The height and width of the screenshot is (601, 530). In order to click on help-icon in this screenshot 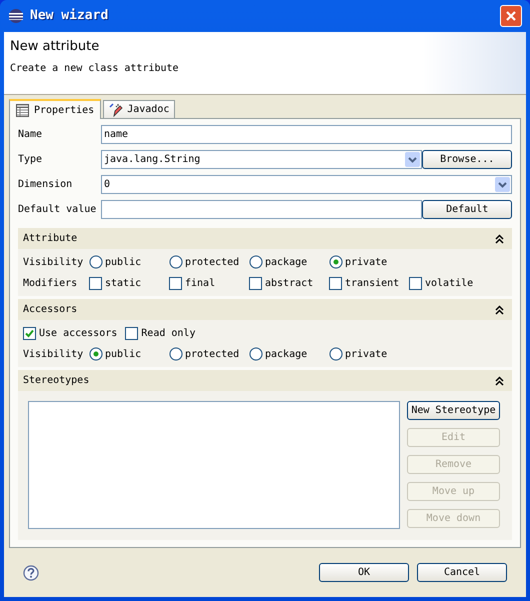, I will do `click(31, 572)`.